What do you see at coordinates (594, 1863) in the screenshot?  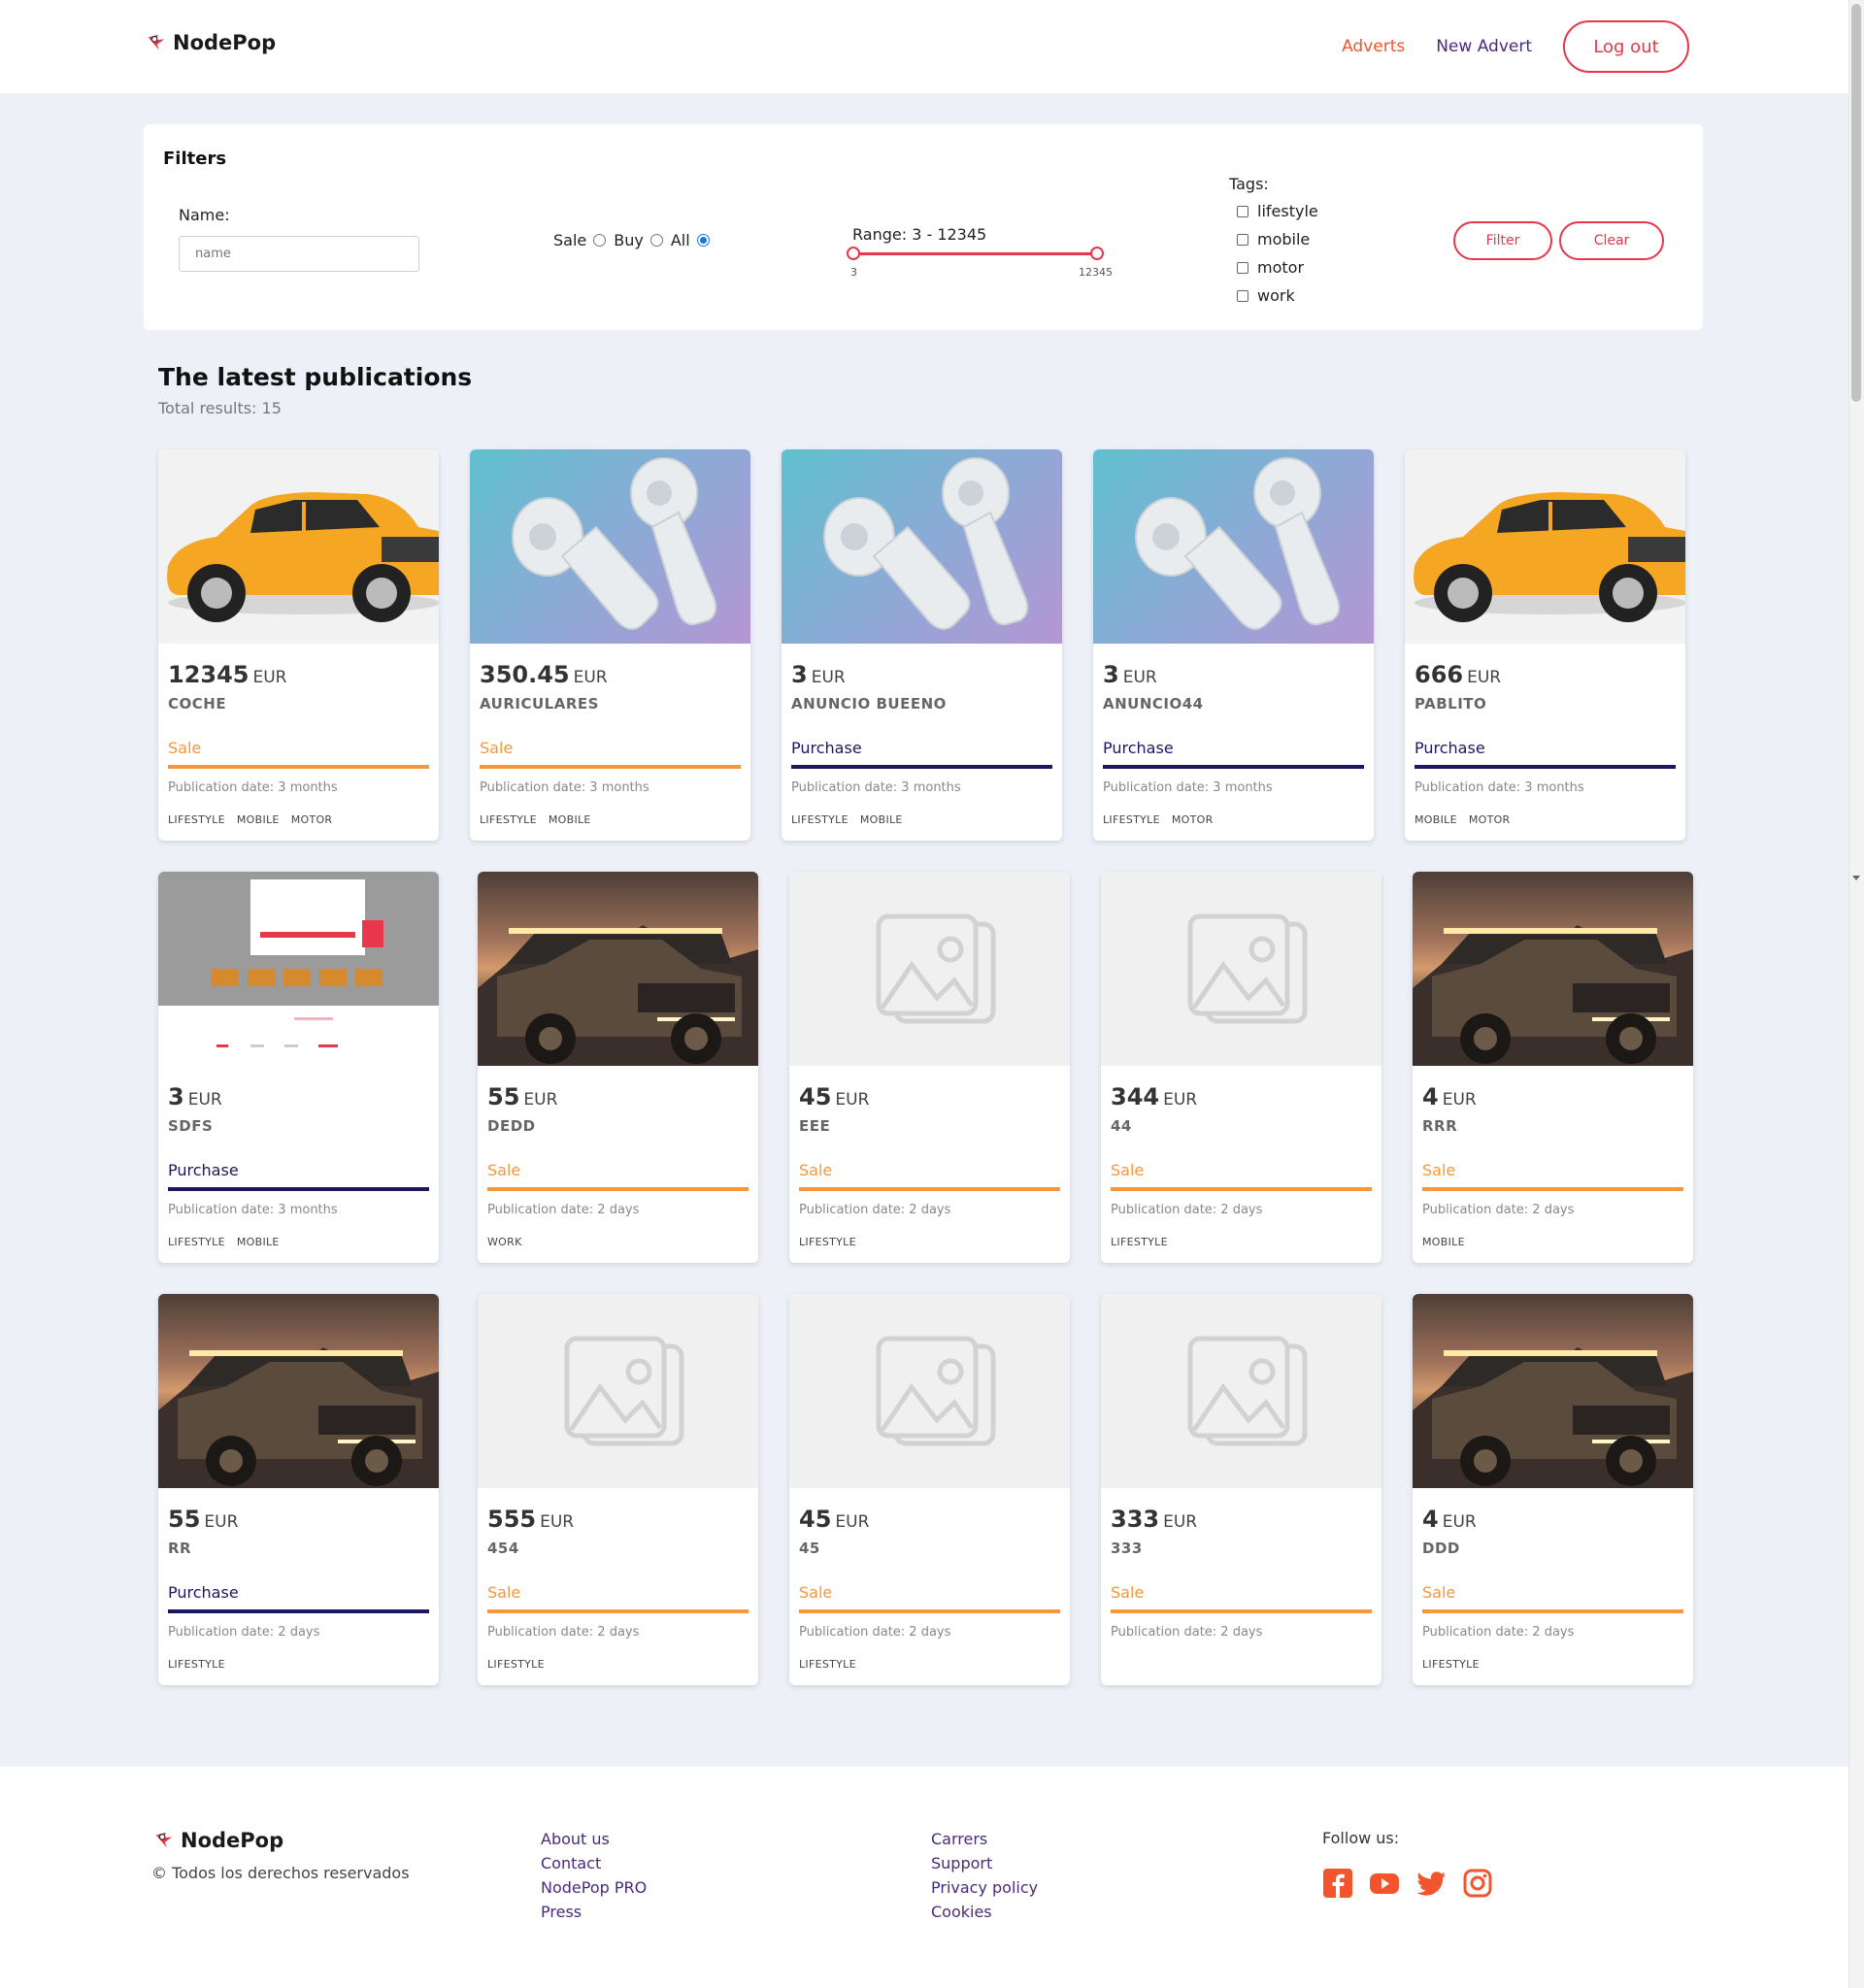 I see `footer-link-contact: Contact` at bounding box center [594, 1863].